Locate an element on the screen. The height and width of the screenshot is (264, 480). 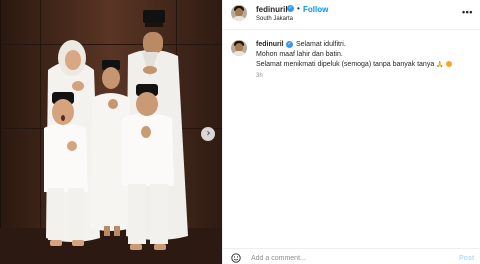
next-photo-button: › is located at coordinates (208, 134).